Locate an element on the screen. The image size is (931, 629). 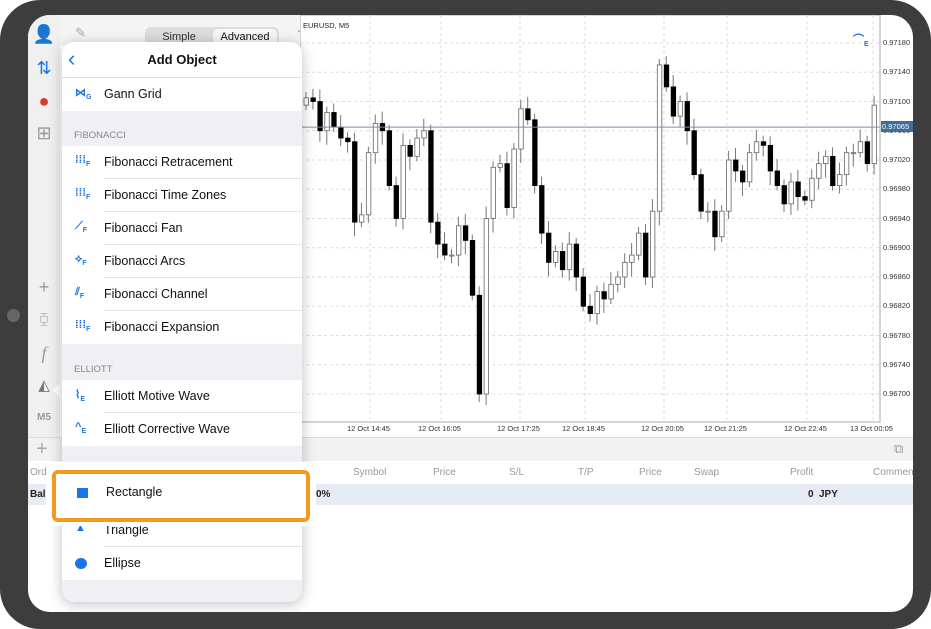
chart-type-icon: ⧮ is located at coordinates (44, 318).